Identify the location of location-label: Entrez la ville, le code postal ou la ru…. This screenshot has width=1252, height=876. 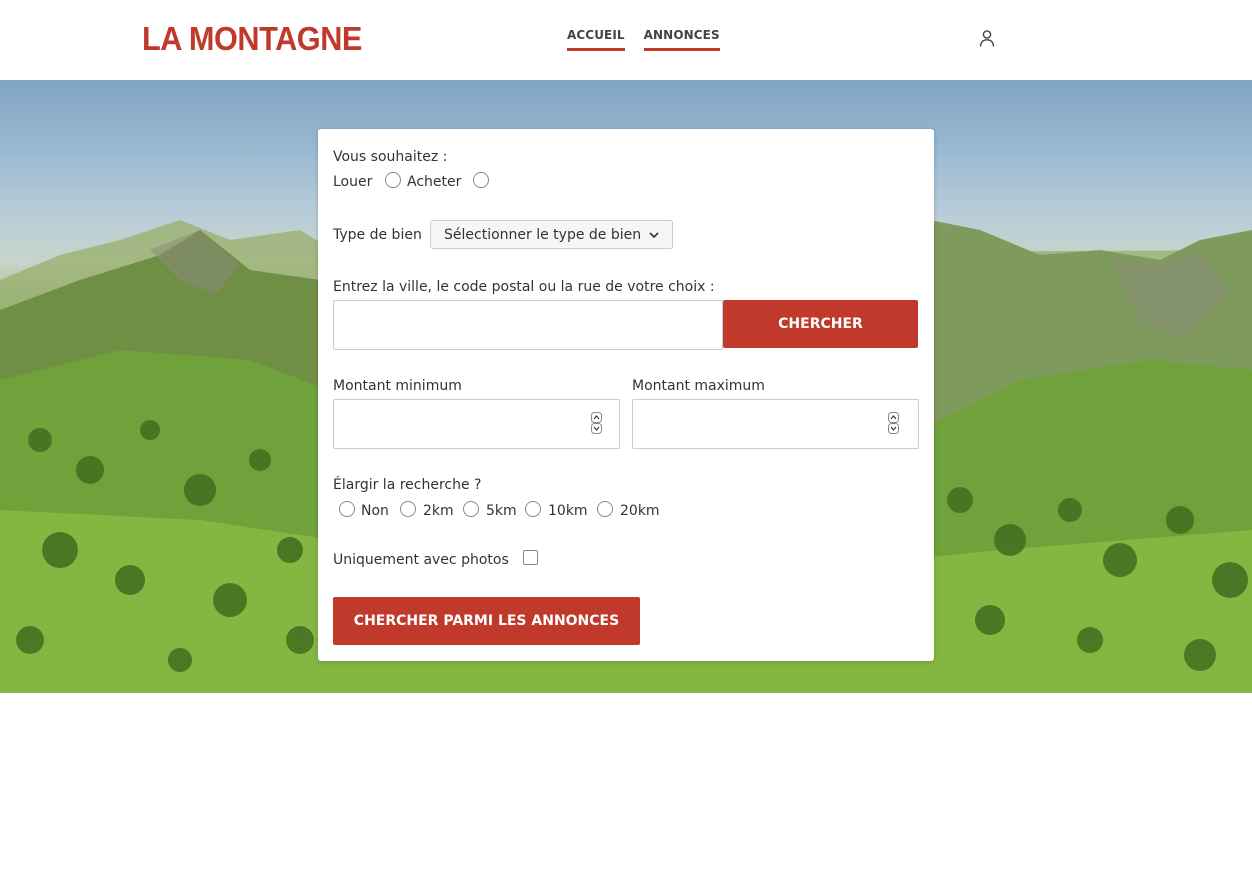
(524, 287).